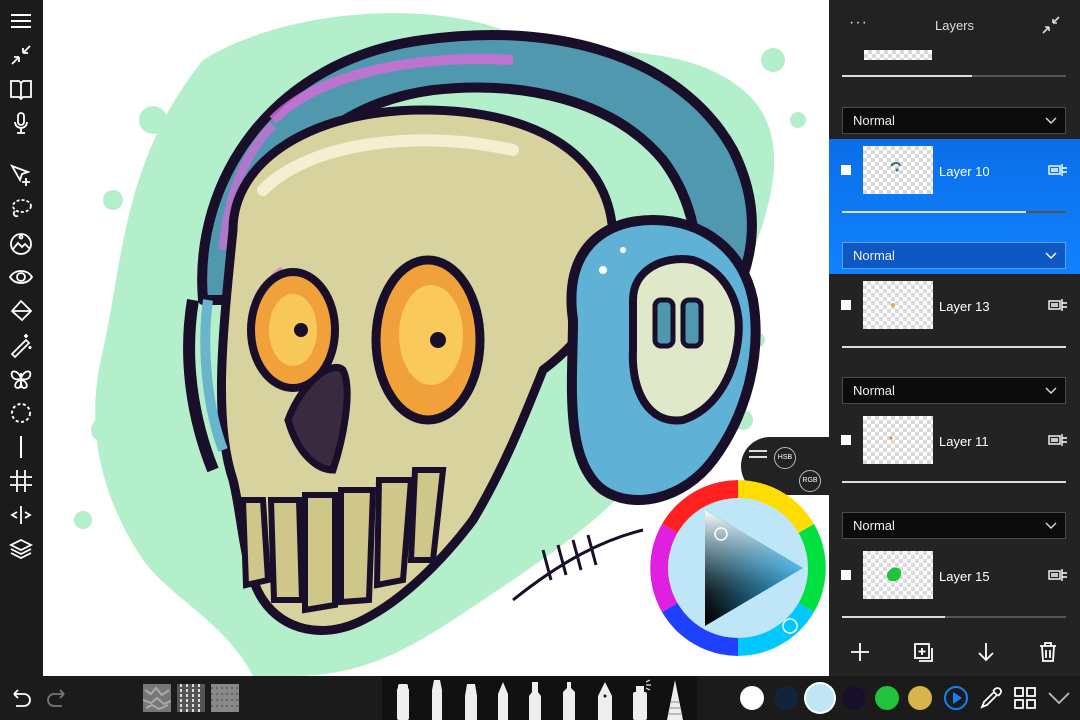  Describe the element at coordinates (675, 699) in the screenshot. I see `brush-cone-icon` at that location.